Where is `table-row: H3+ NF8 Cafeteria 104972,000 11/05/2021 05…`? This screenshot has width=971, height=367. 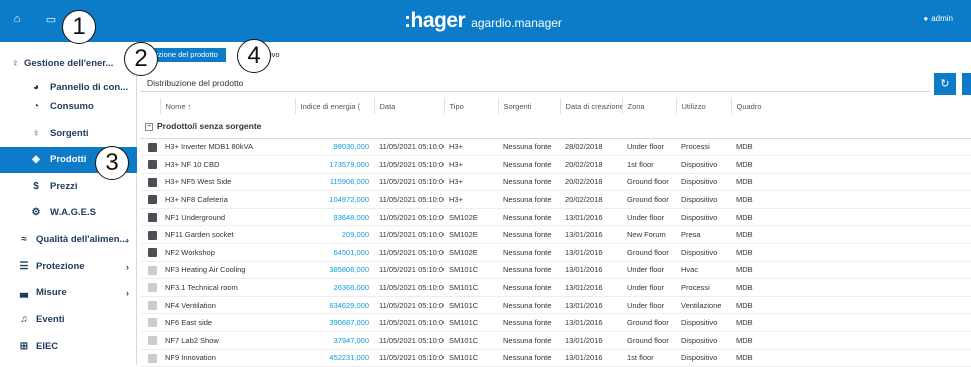 table-row: H3+ NF8 Cafeteria 104972,000 11/05/2021 05… is located at coordinates (555, 199).